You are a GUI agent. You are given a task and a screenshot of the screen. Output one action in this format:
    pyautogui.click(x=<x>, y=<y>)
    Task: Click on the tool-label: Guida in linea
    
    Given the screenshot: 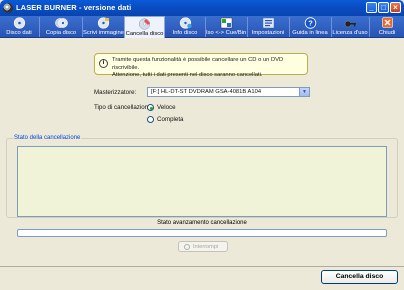 What is the action you would take?
    pyautogui.click(x=310, y=33)
    